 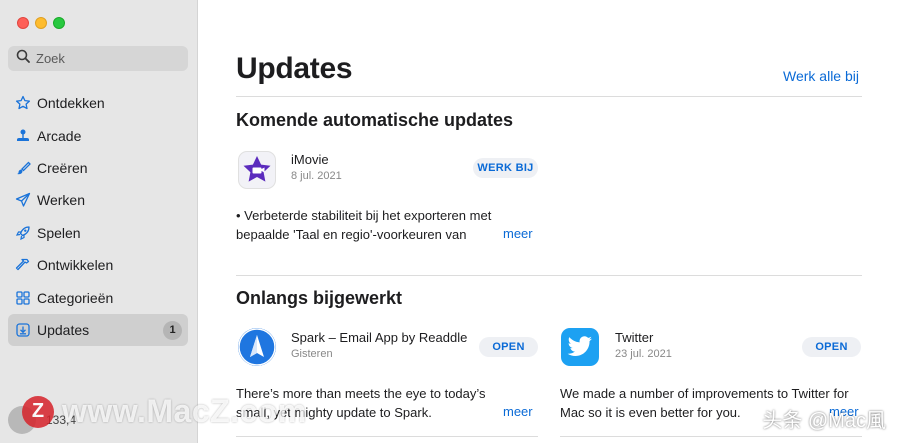 What do you see at coordinates (98, 200) in the screenshot?
I see `sidebar-item-werken: Werken` at bounding box center [98, 200].